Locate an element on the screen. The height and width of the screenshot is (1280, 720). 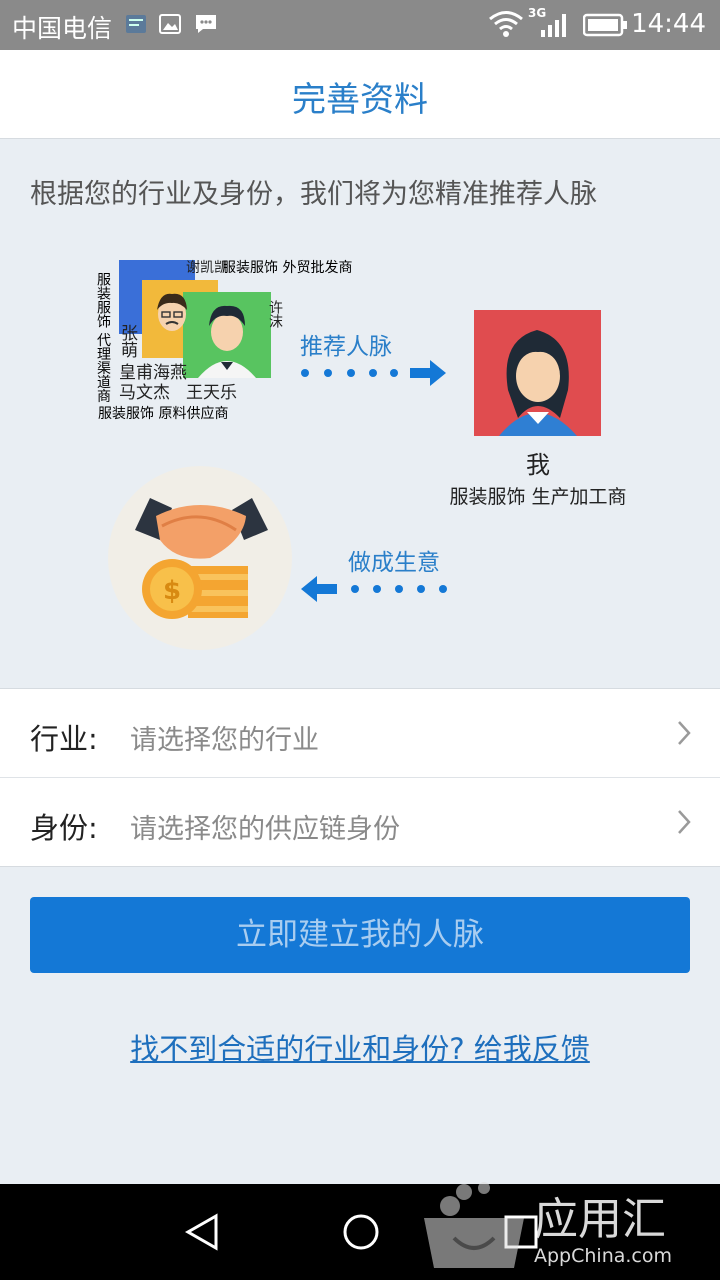
back-icon is located at coordinates (202, 1232).